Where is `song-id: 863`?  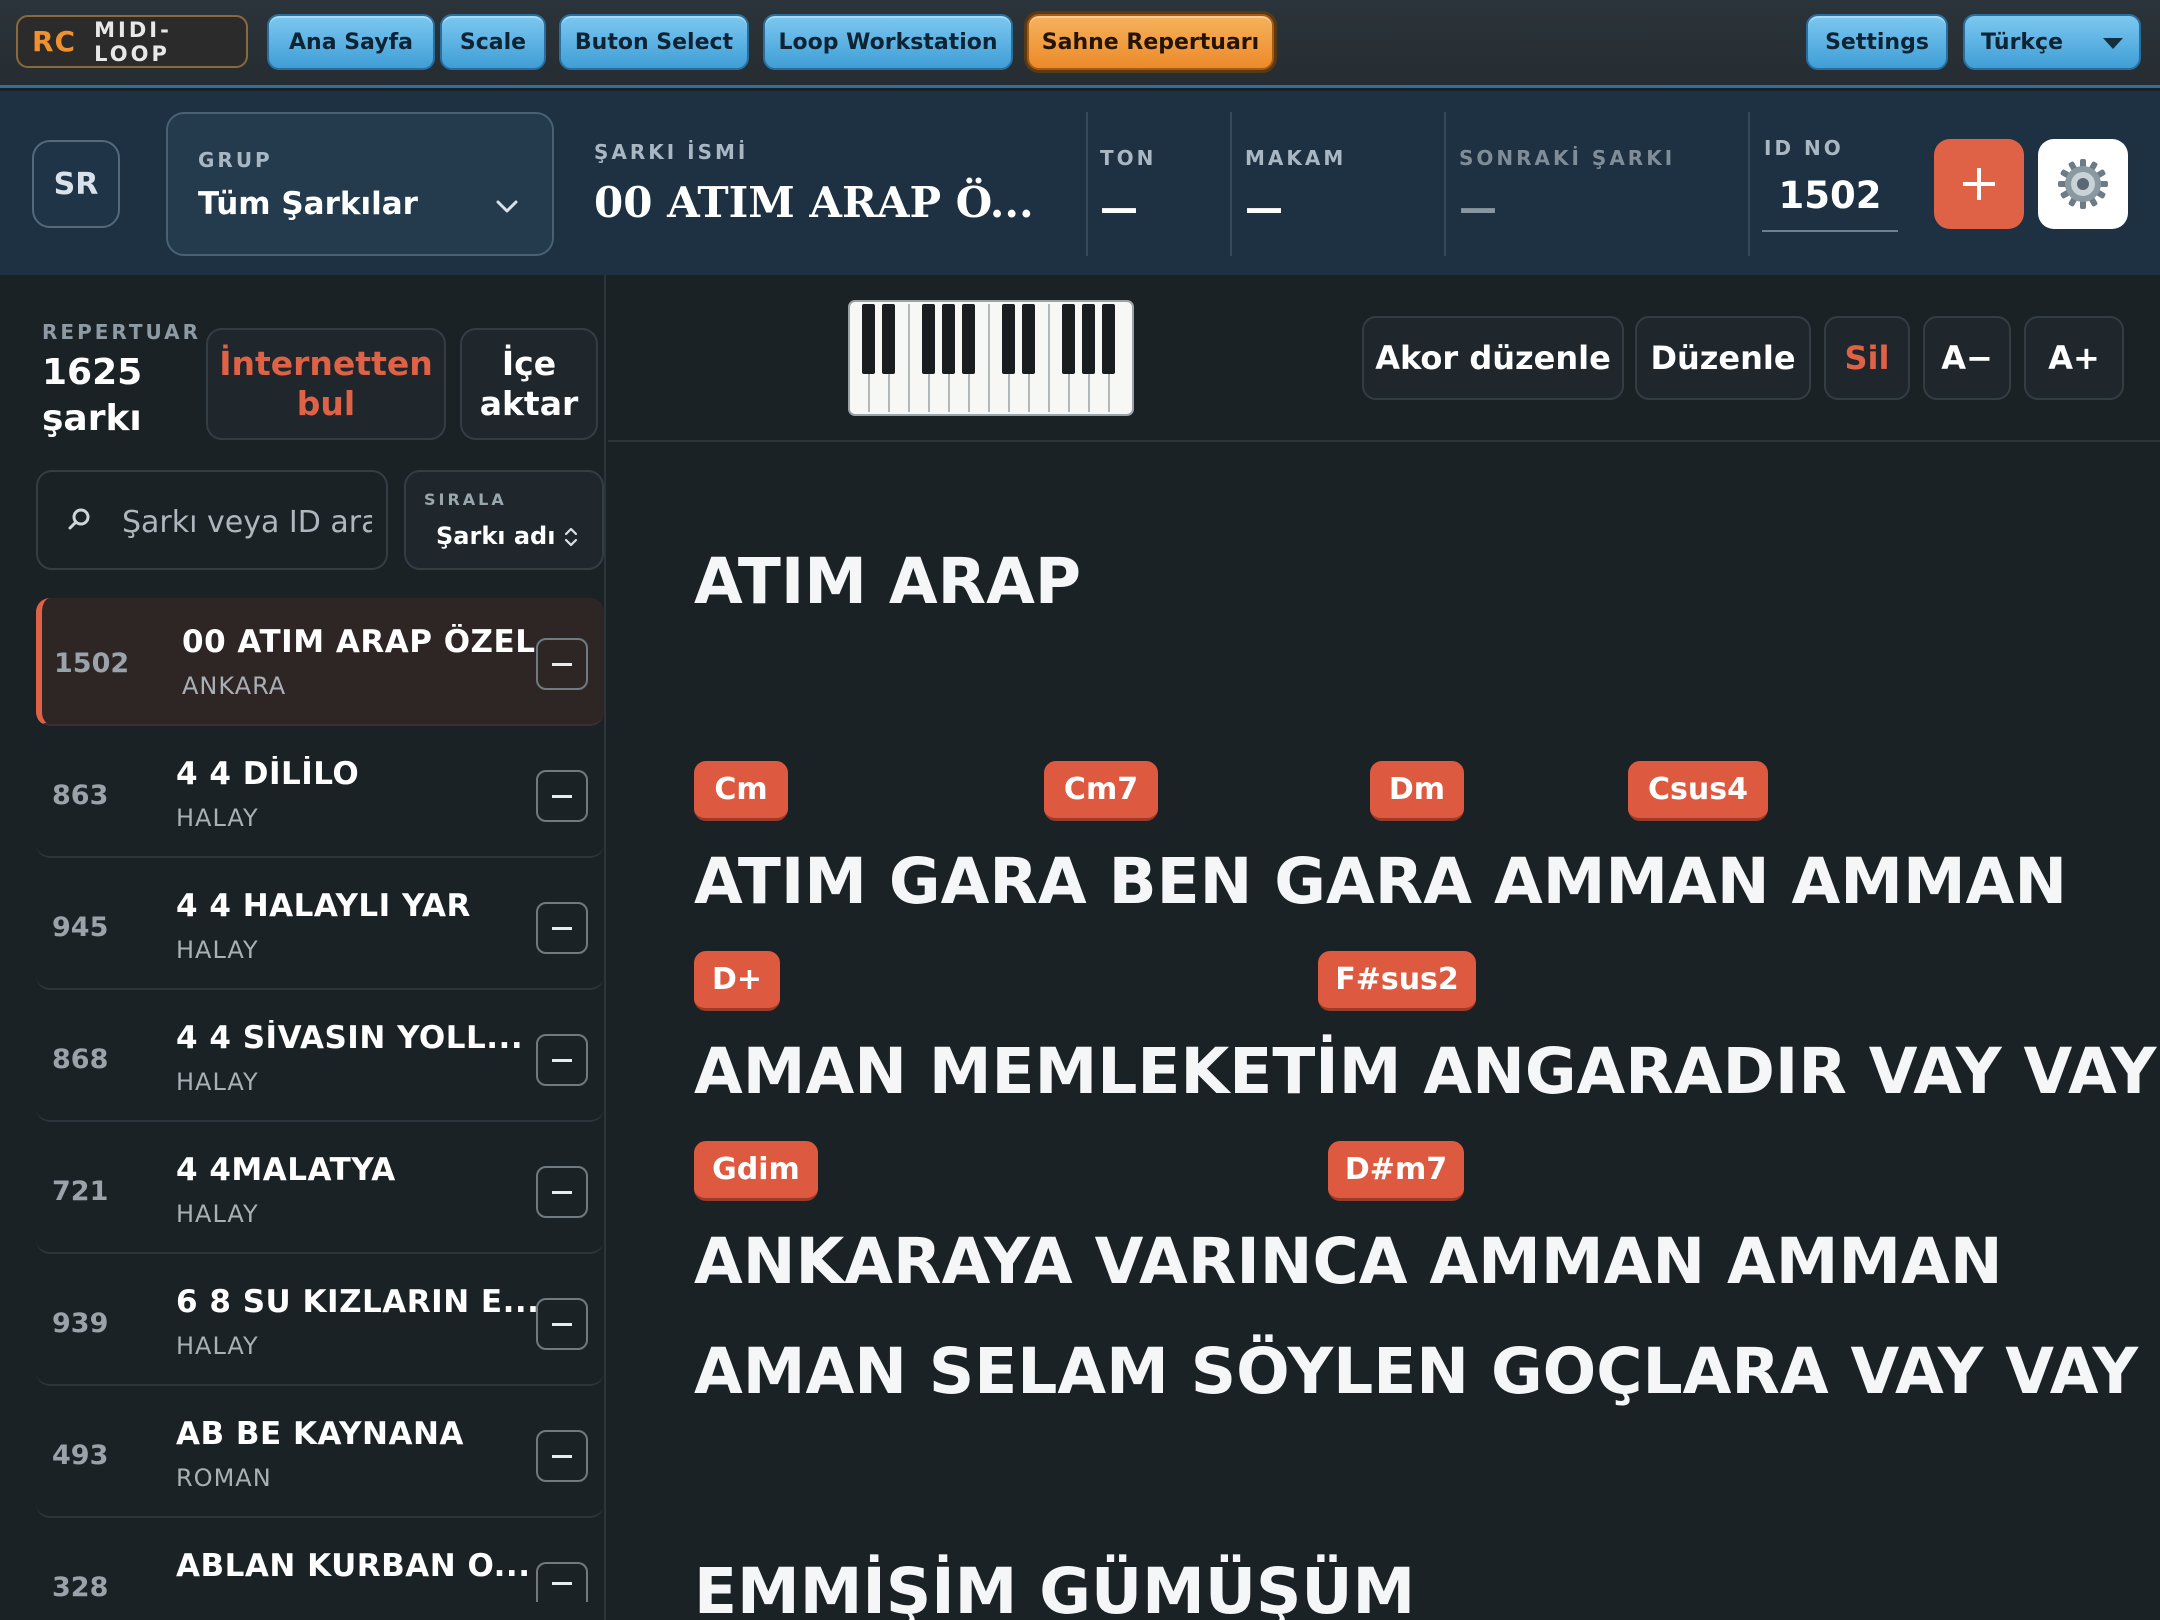 song-id: 863 is located at coordinates (80, 795).